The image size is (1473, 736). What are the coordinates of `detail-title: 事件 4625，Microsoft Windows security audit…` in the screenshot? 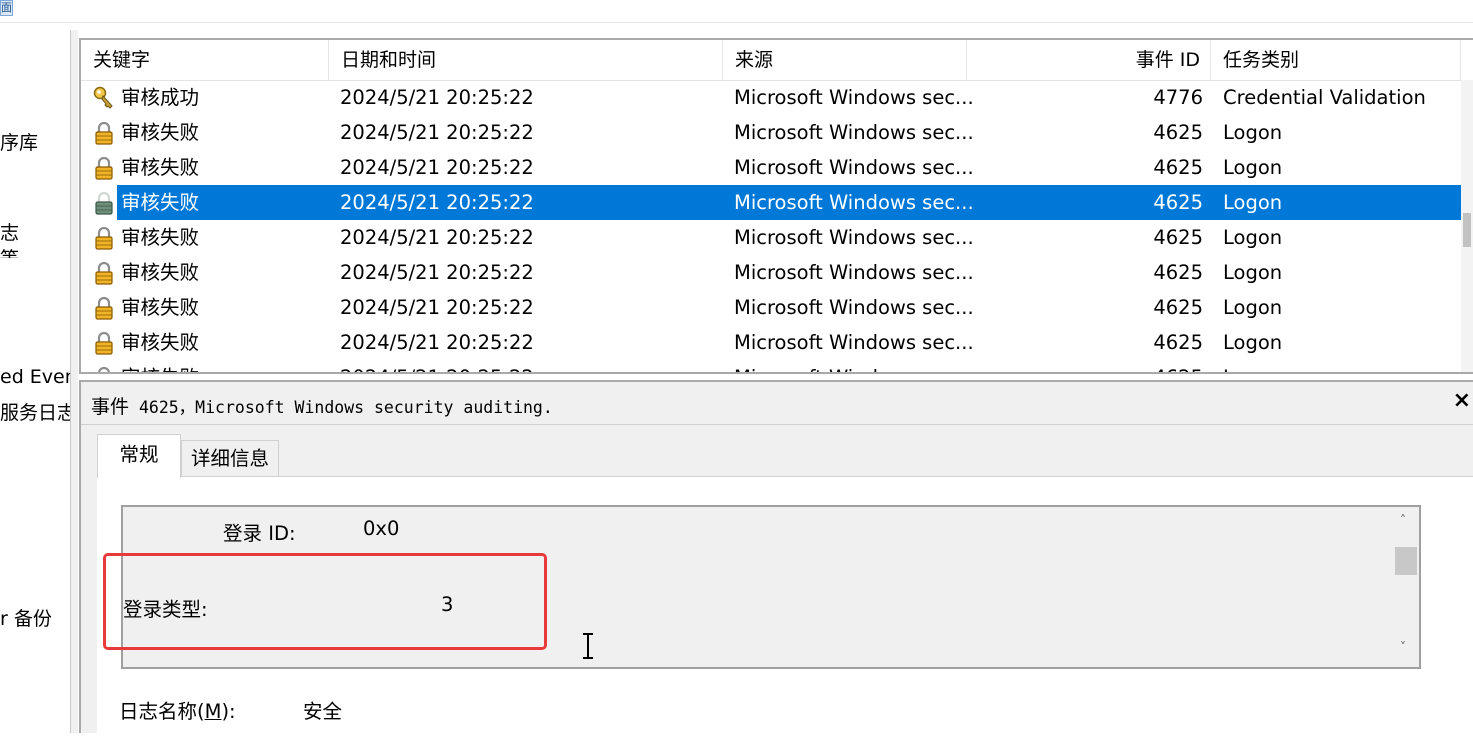 It's located at (322, 405).